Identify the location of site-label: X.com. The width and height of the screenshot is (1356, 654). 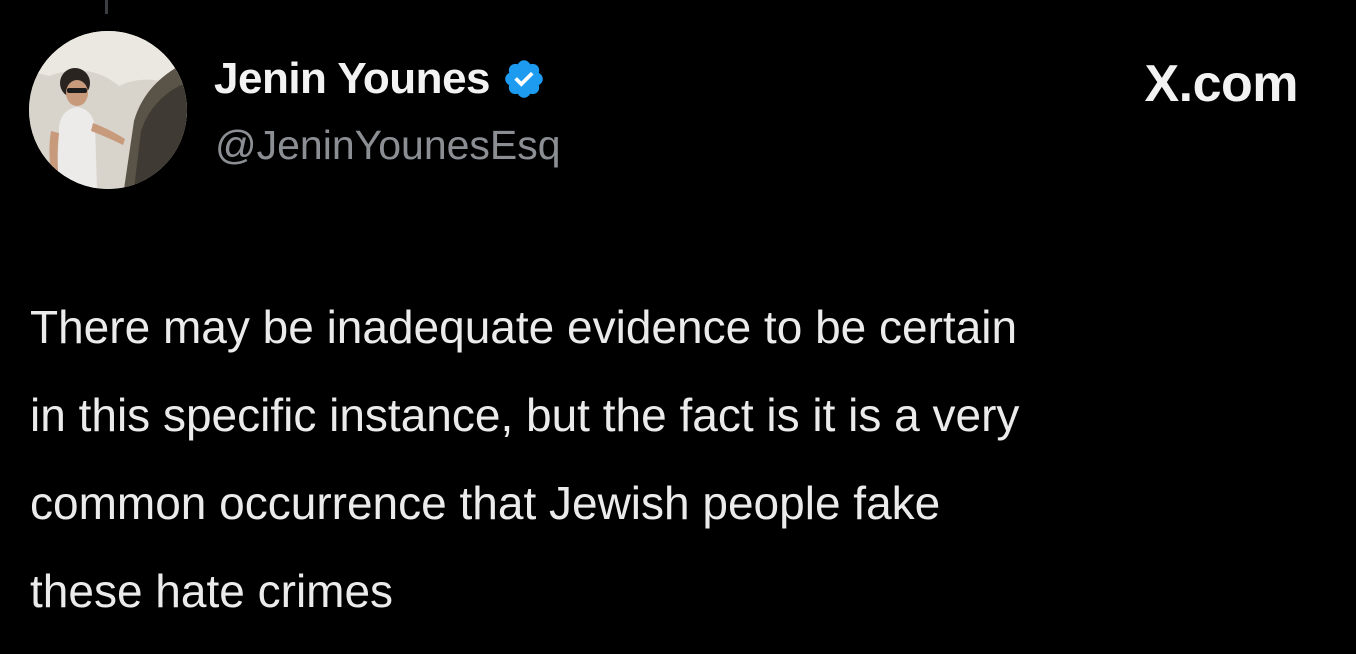
(1221, 84).